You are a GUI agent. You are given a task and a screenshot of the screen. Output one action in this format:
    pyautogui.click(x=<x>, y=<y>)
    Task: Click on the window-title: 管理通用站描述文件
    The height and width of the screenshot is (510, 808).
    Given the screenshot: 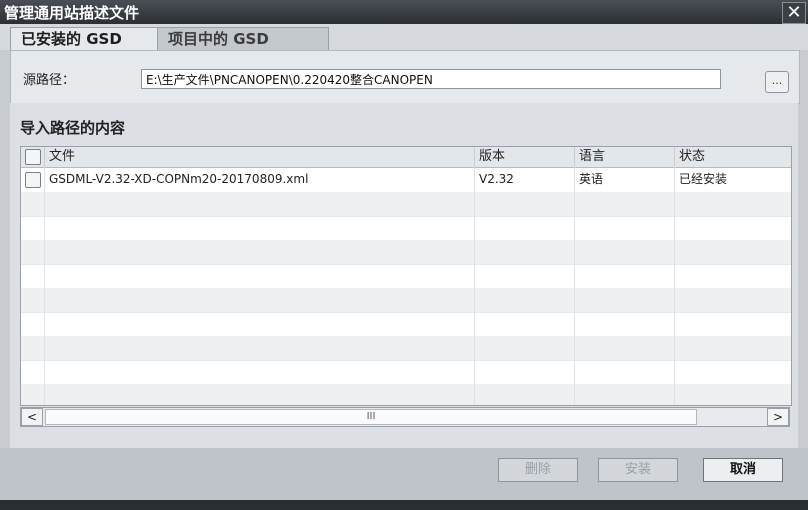 What is the action you would take?
    pyautogui.click(x=72, y=13)
    